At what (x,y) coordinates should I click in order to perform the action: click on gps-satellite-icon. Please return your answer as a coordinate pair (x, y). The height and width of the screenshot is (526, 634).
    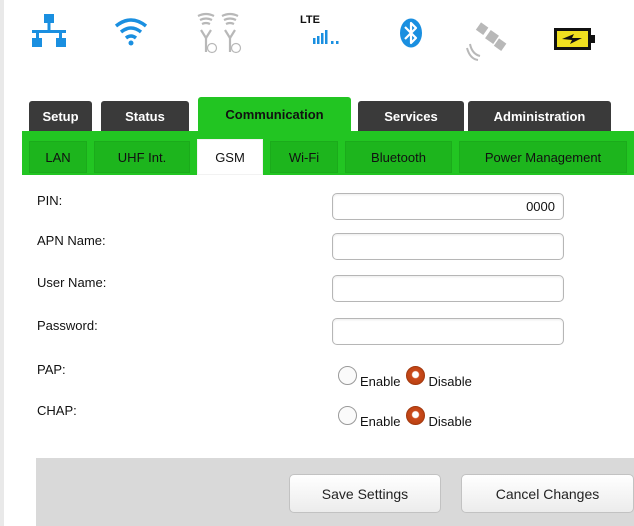
    Looking at the image, I should click on (486, 41).